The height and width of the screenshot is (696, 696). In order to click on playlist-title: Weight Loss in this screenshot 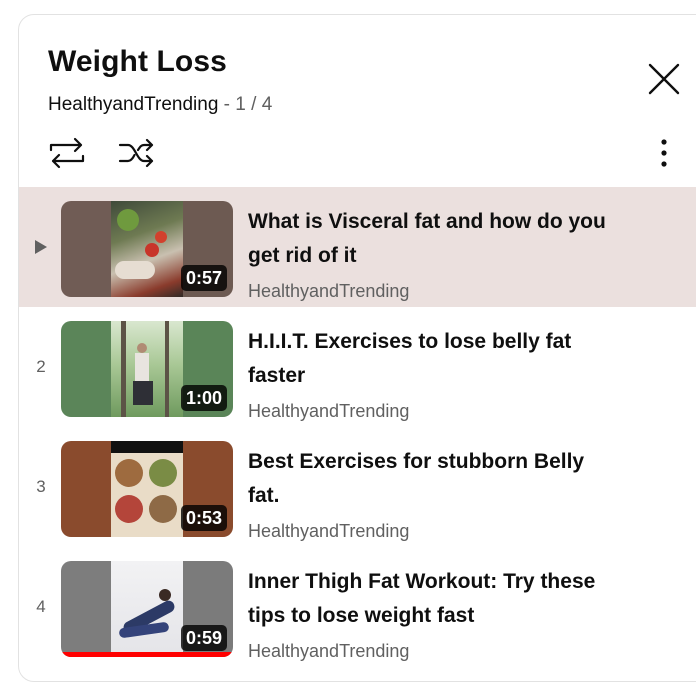, I will do `click(137, 62)`.